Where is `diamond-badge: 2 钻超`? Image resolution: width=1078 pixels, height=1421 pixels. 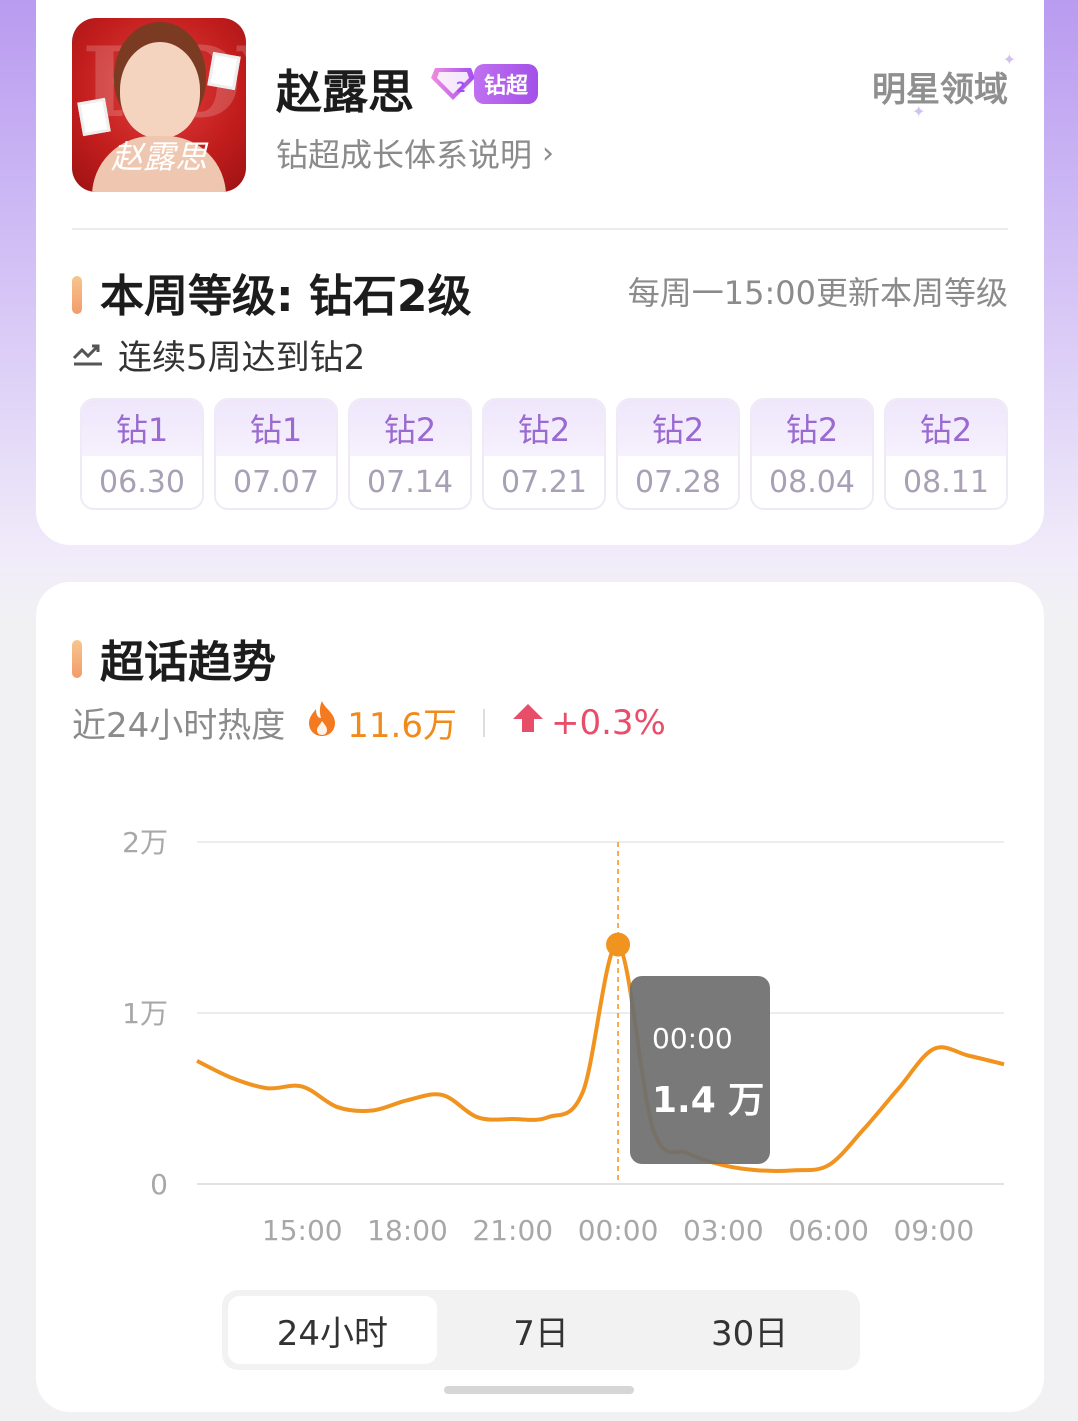
diamond-badge: 2 钻超 is located at coordinates (487, 84).